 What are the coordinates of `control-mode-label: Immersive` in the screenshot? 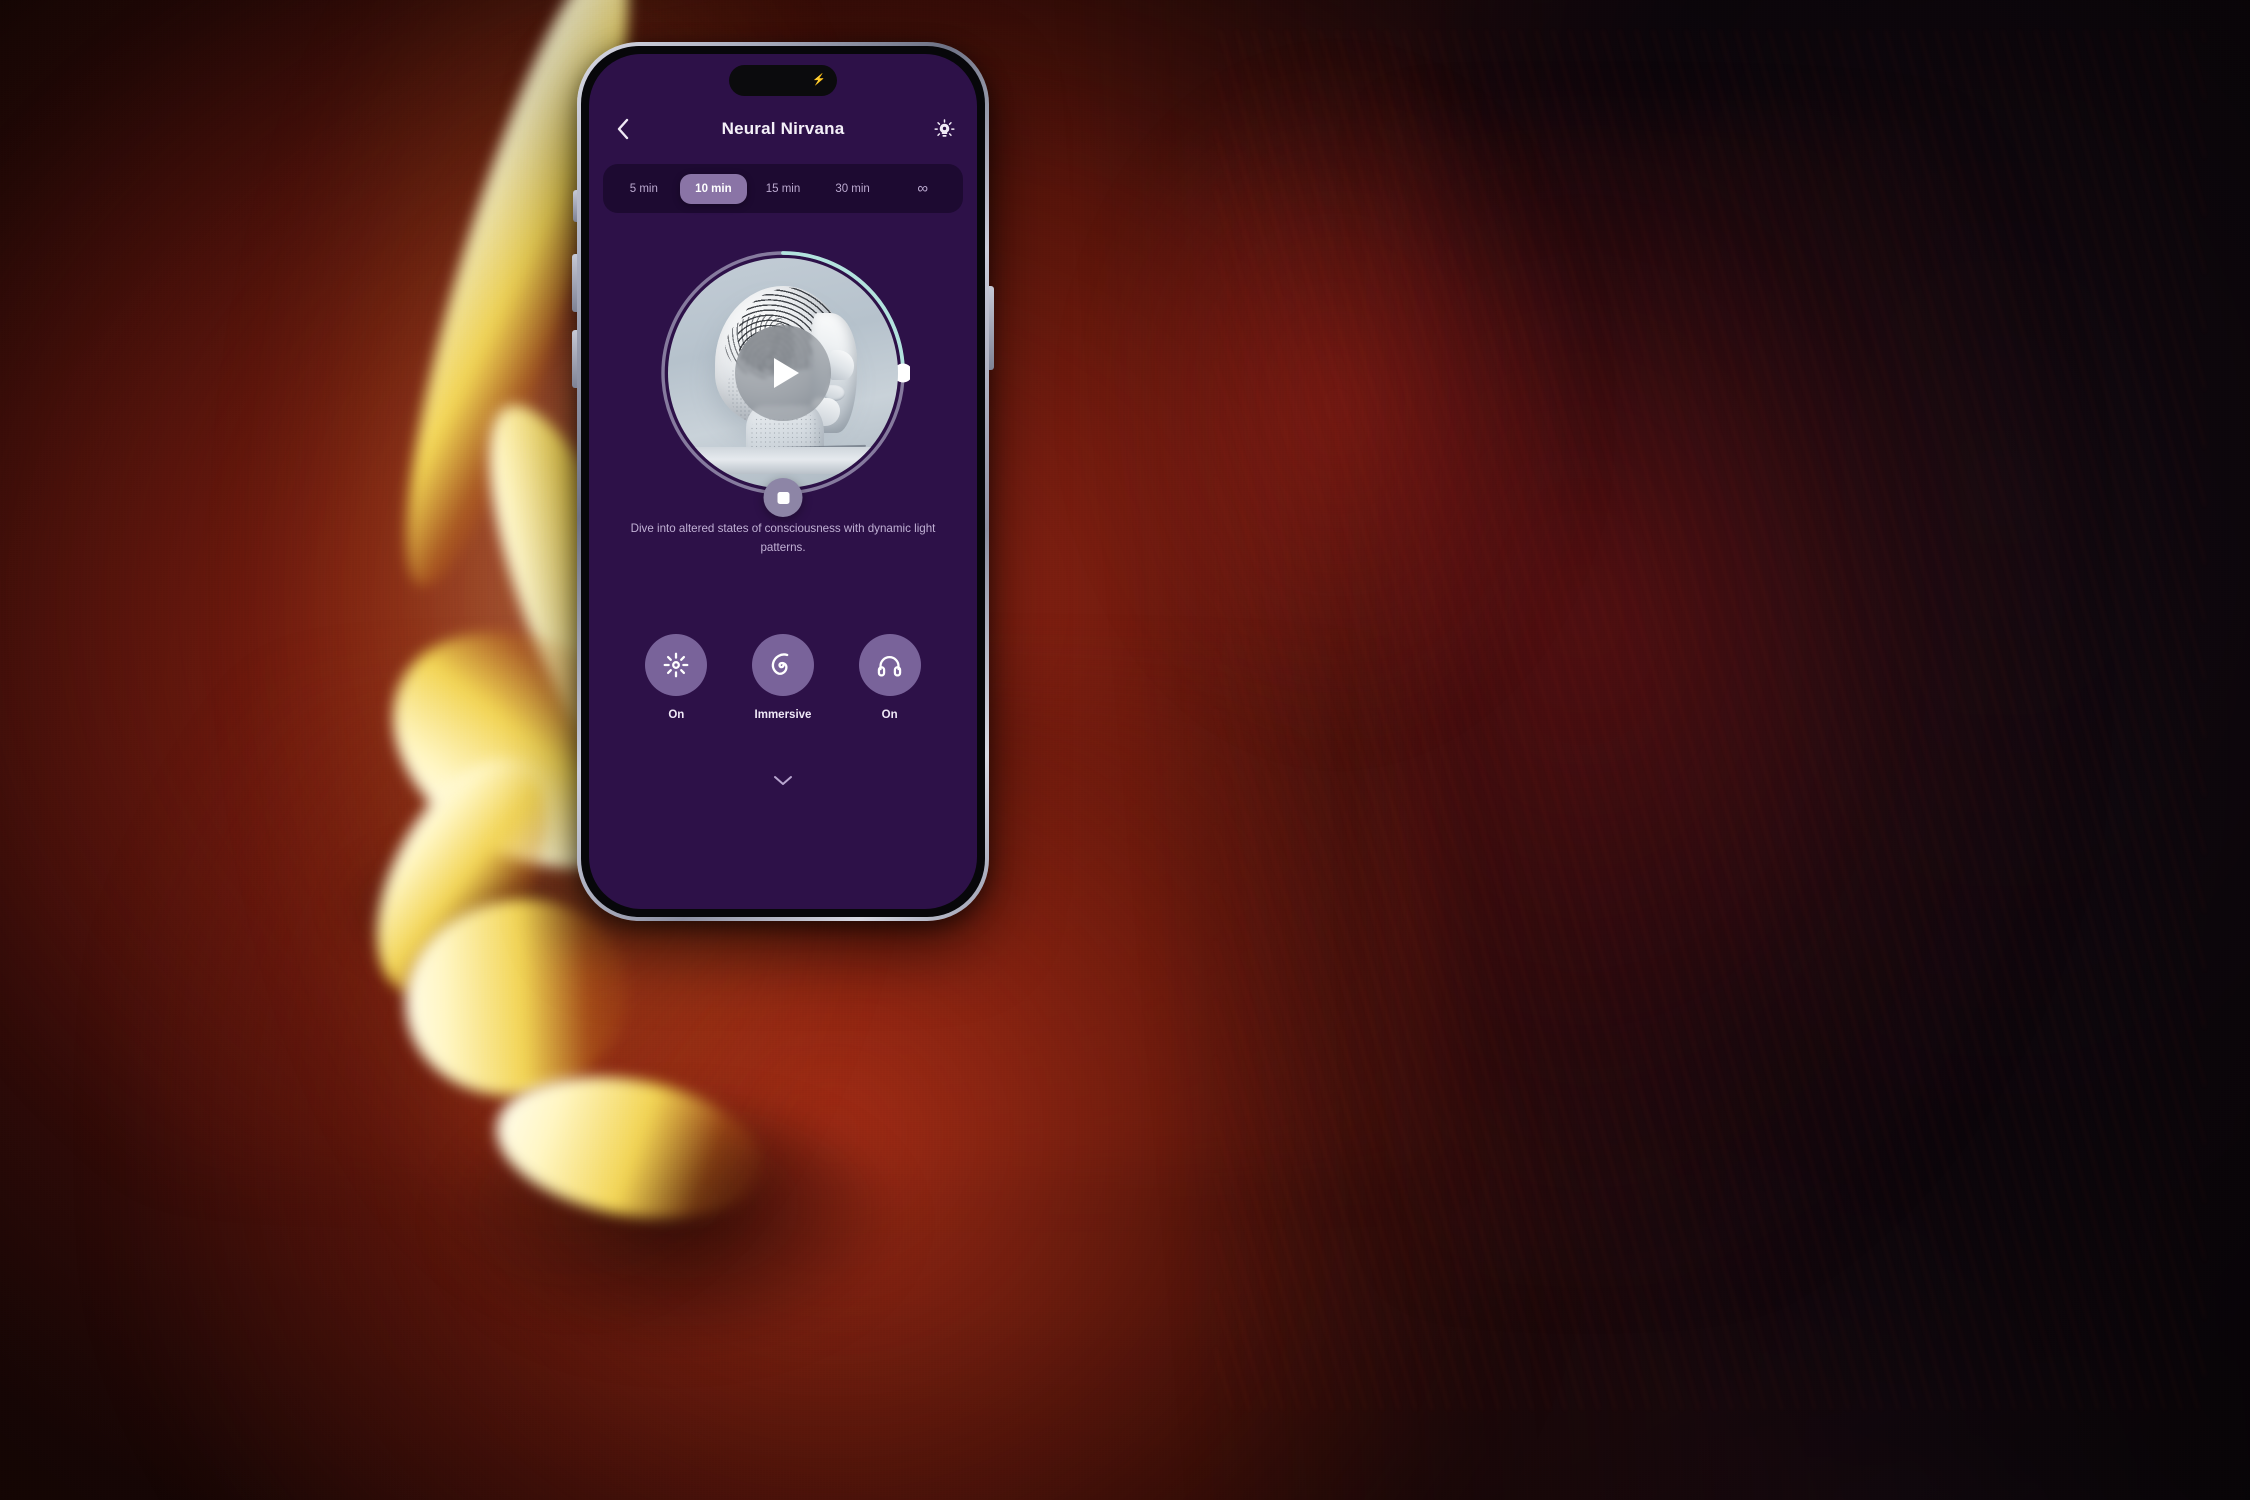 It's located at (783, 715).